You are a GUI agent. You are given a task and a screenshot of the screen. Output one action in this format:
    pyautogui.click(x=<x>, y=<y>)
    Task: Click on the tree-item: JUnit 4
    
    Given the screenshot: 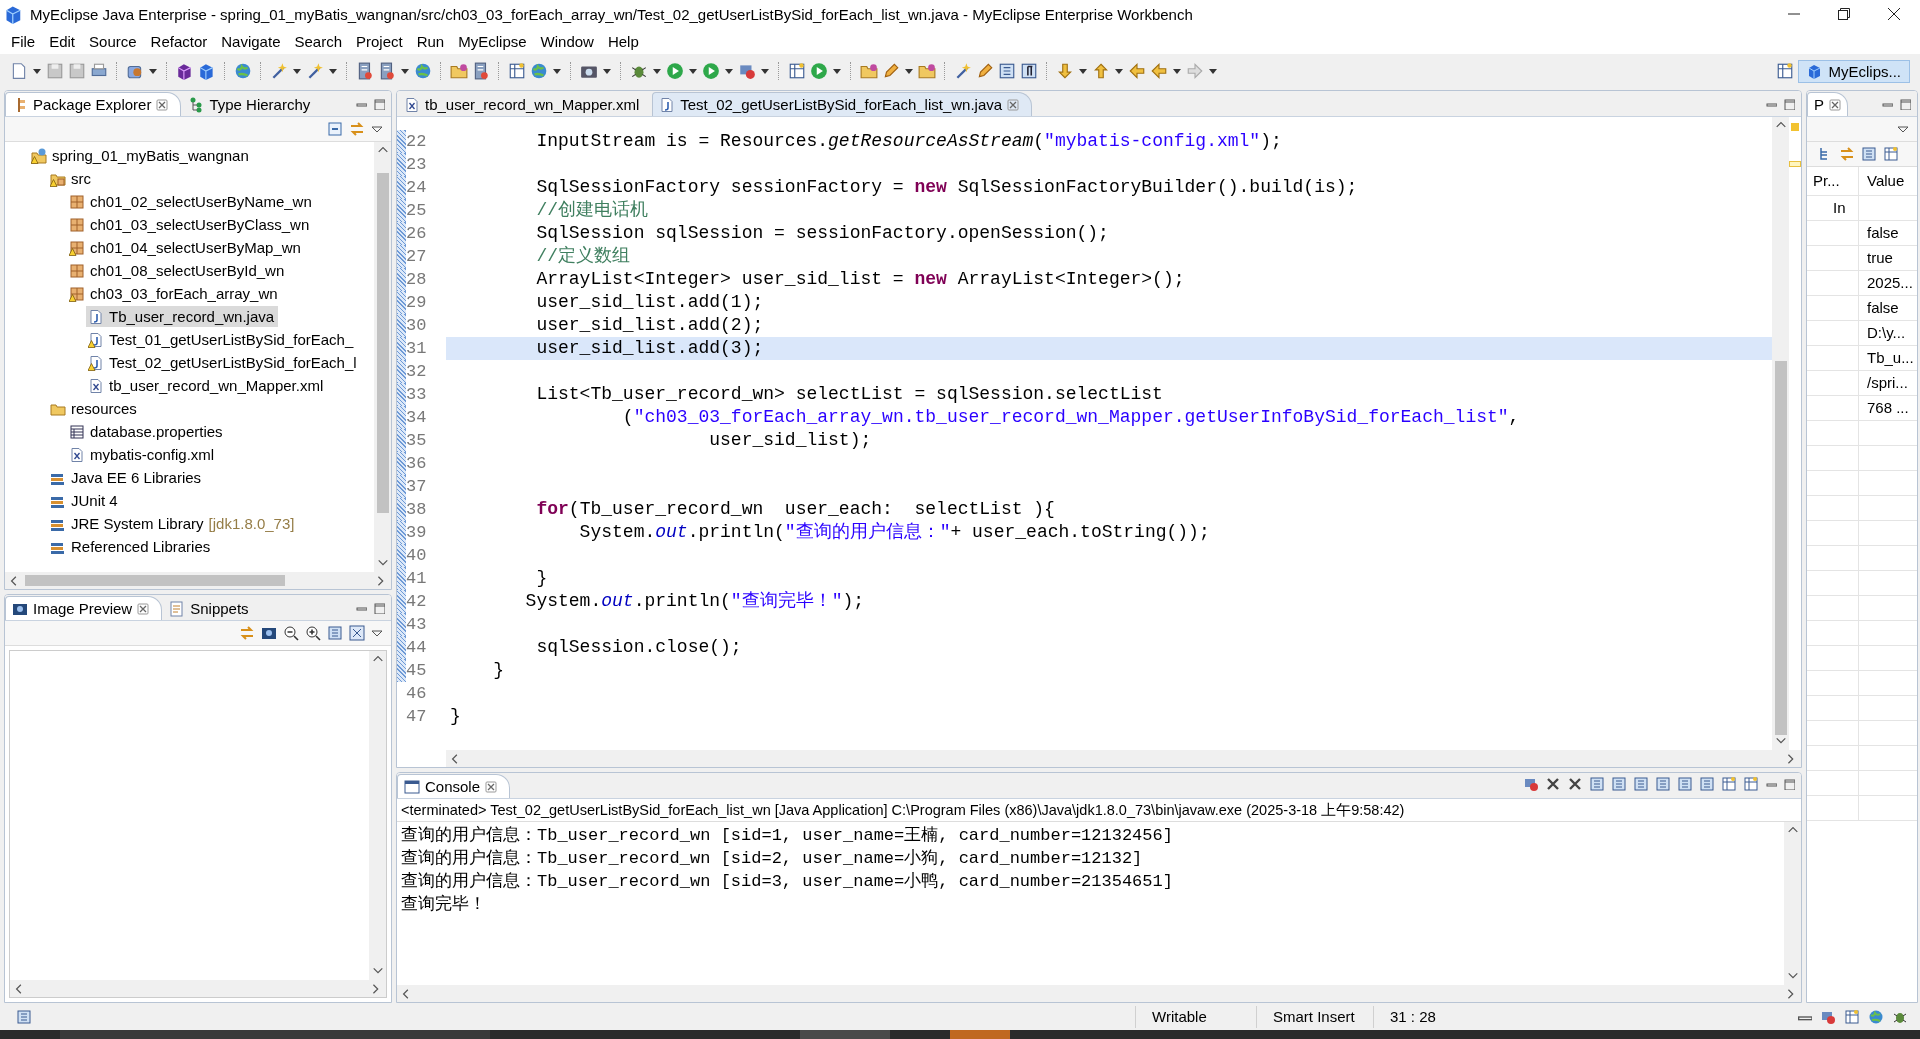 What is the action you would take?
    pyautogui.click(x=85, y=500)
    